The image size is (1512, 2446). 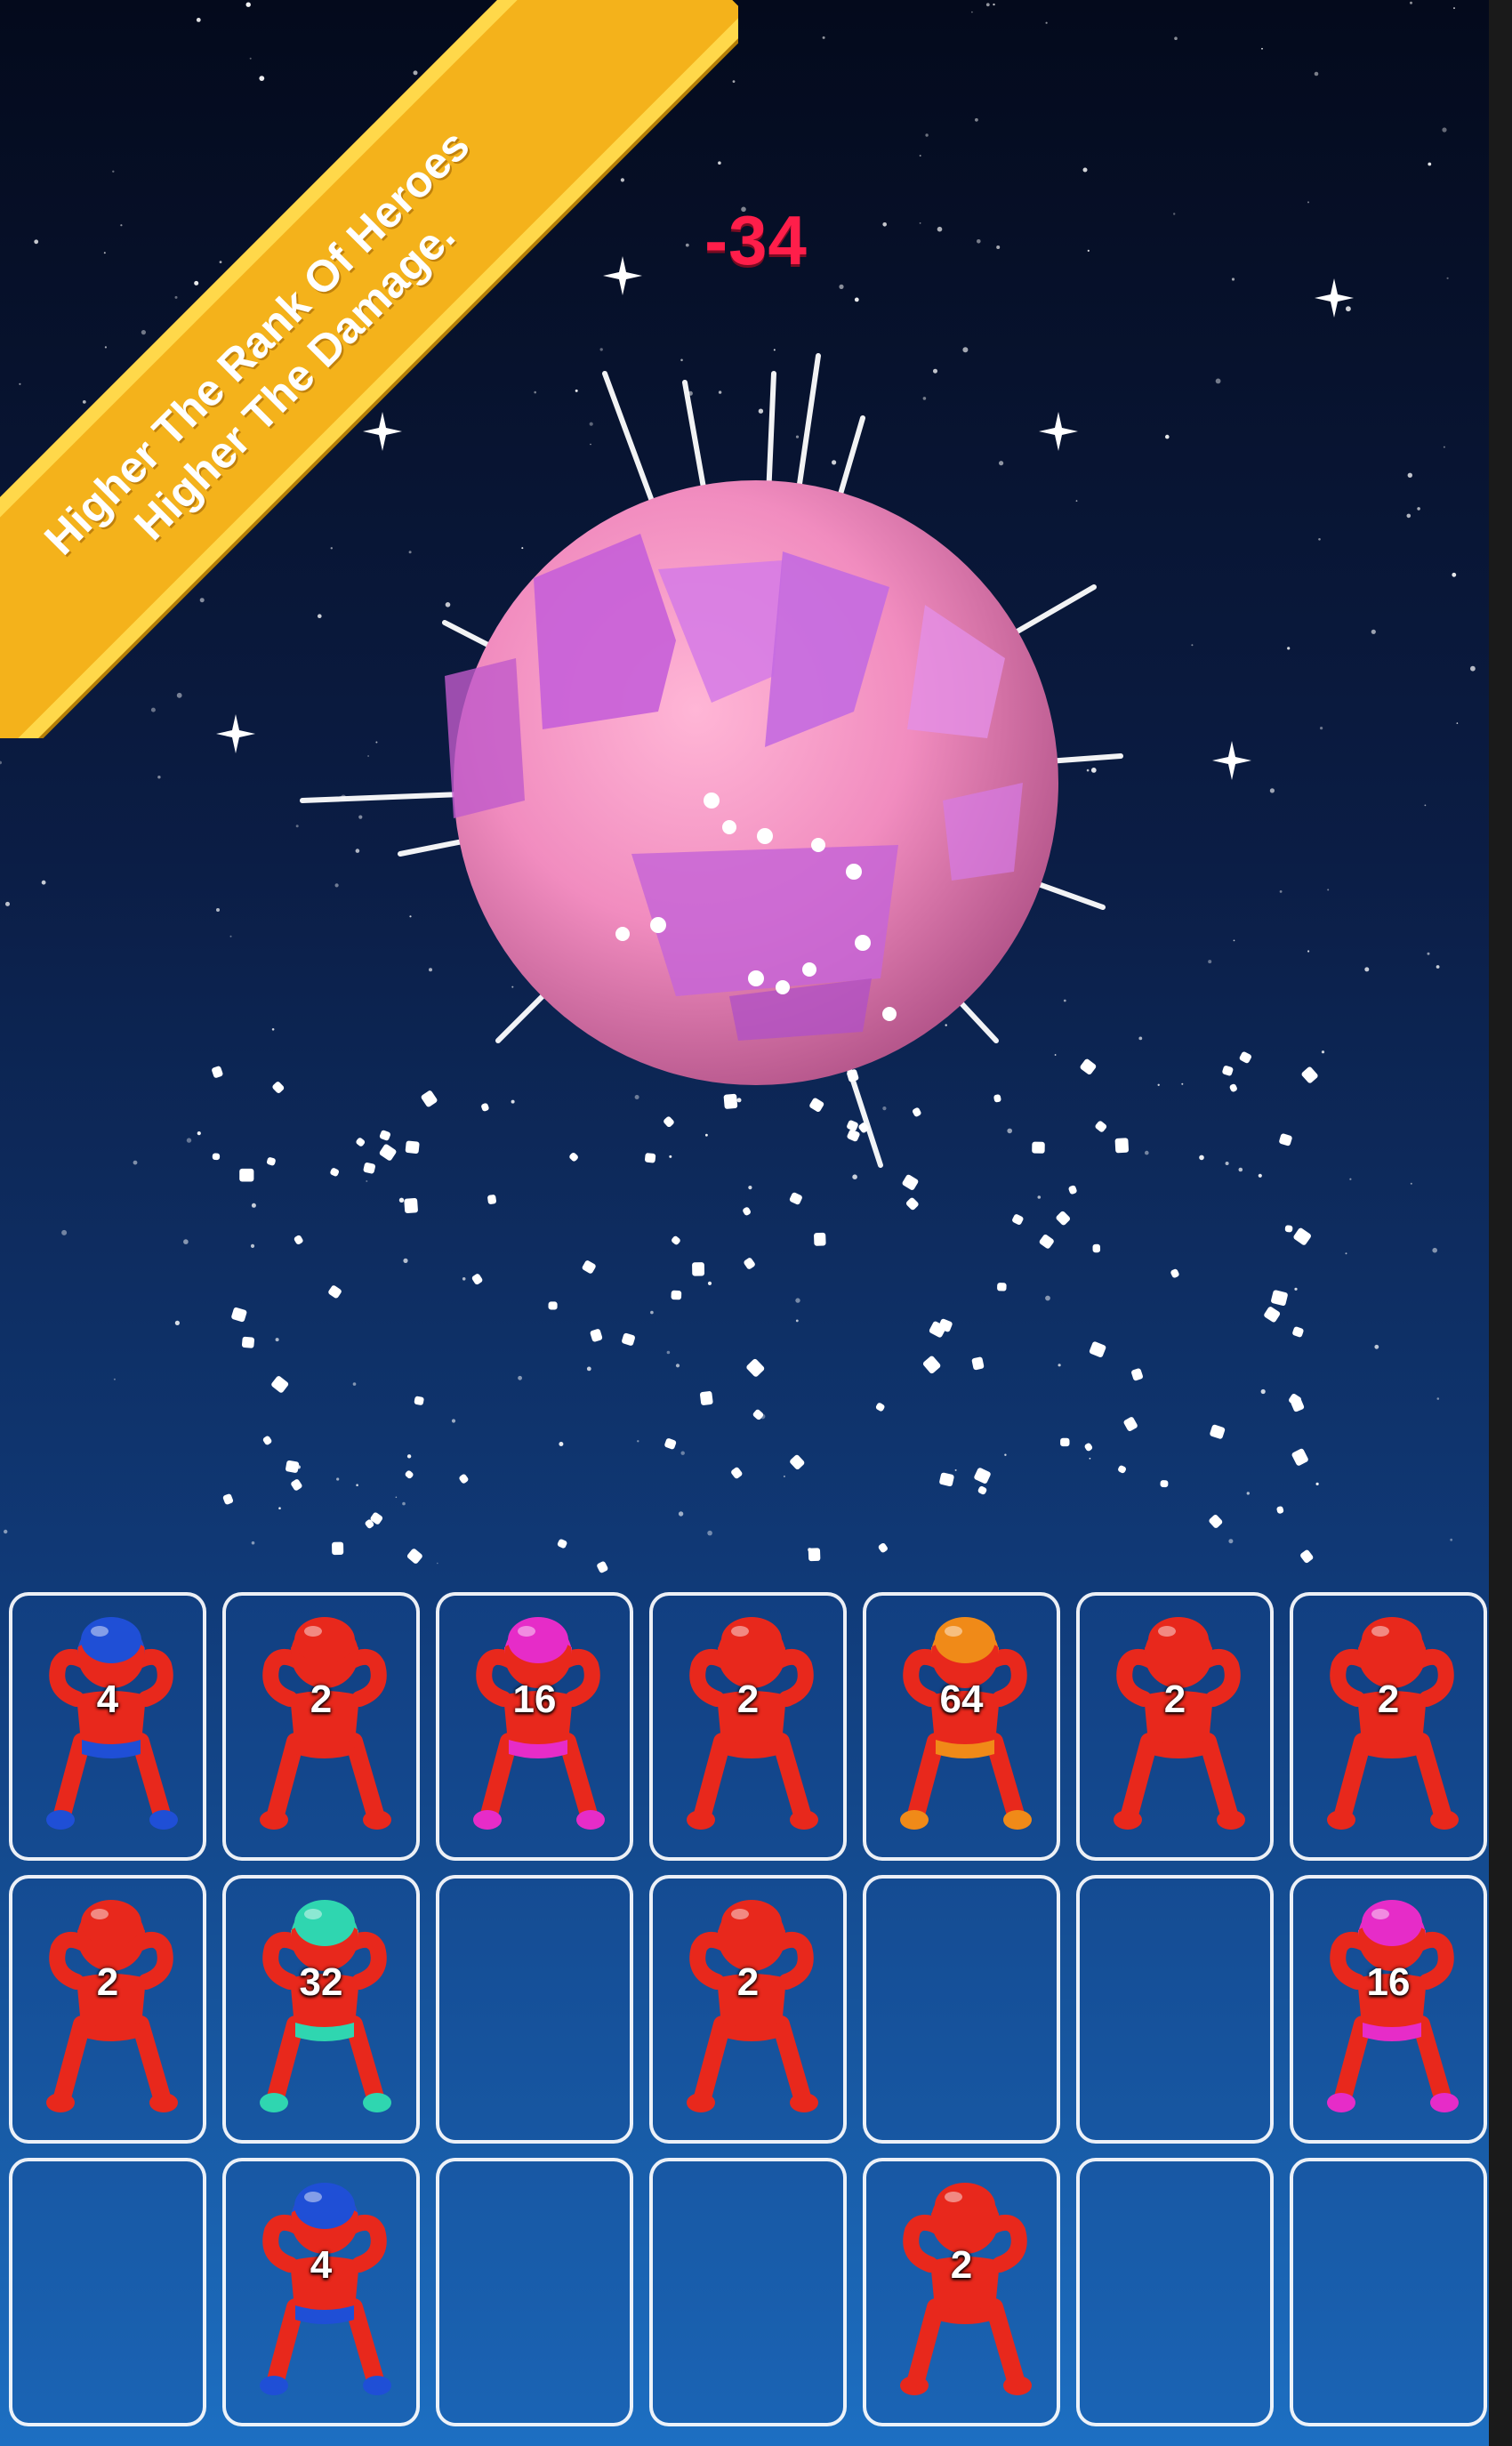 I want to click on grid-cell-r1-c5: 64, so click(x=962, y=1726).